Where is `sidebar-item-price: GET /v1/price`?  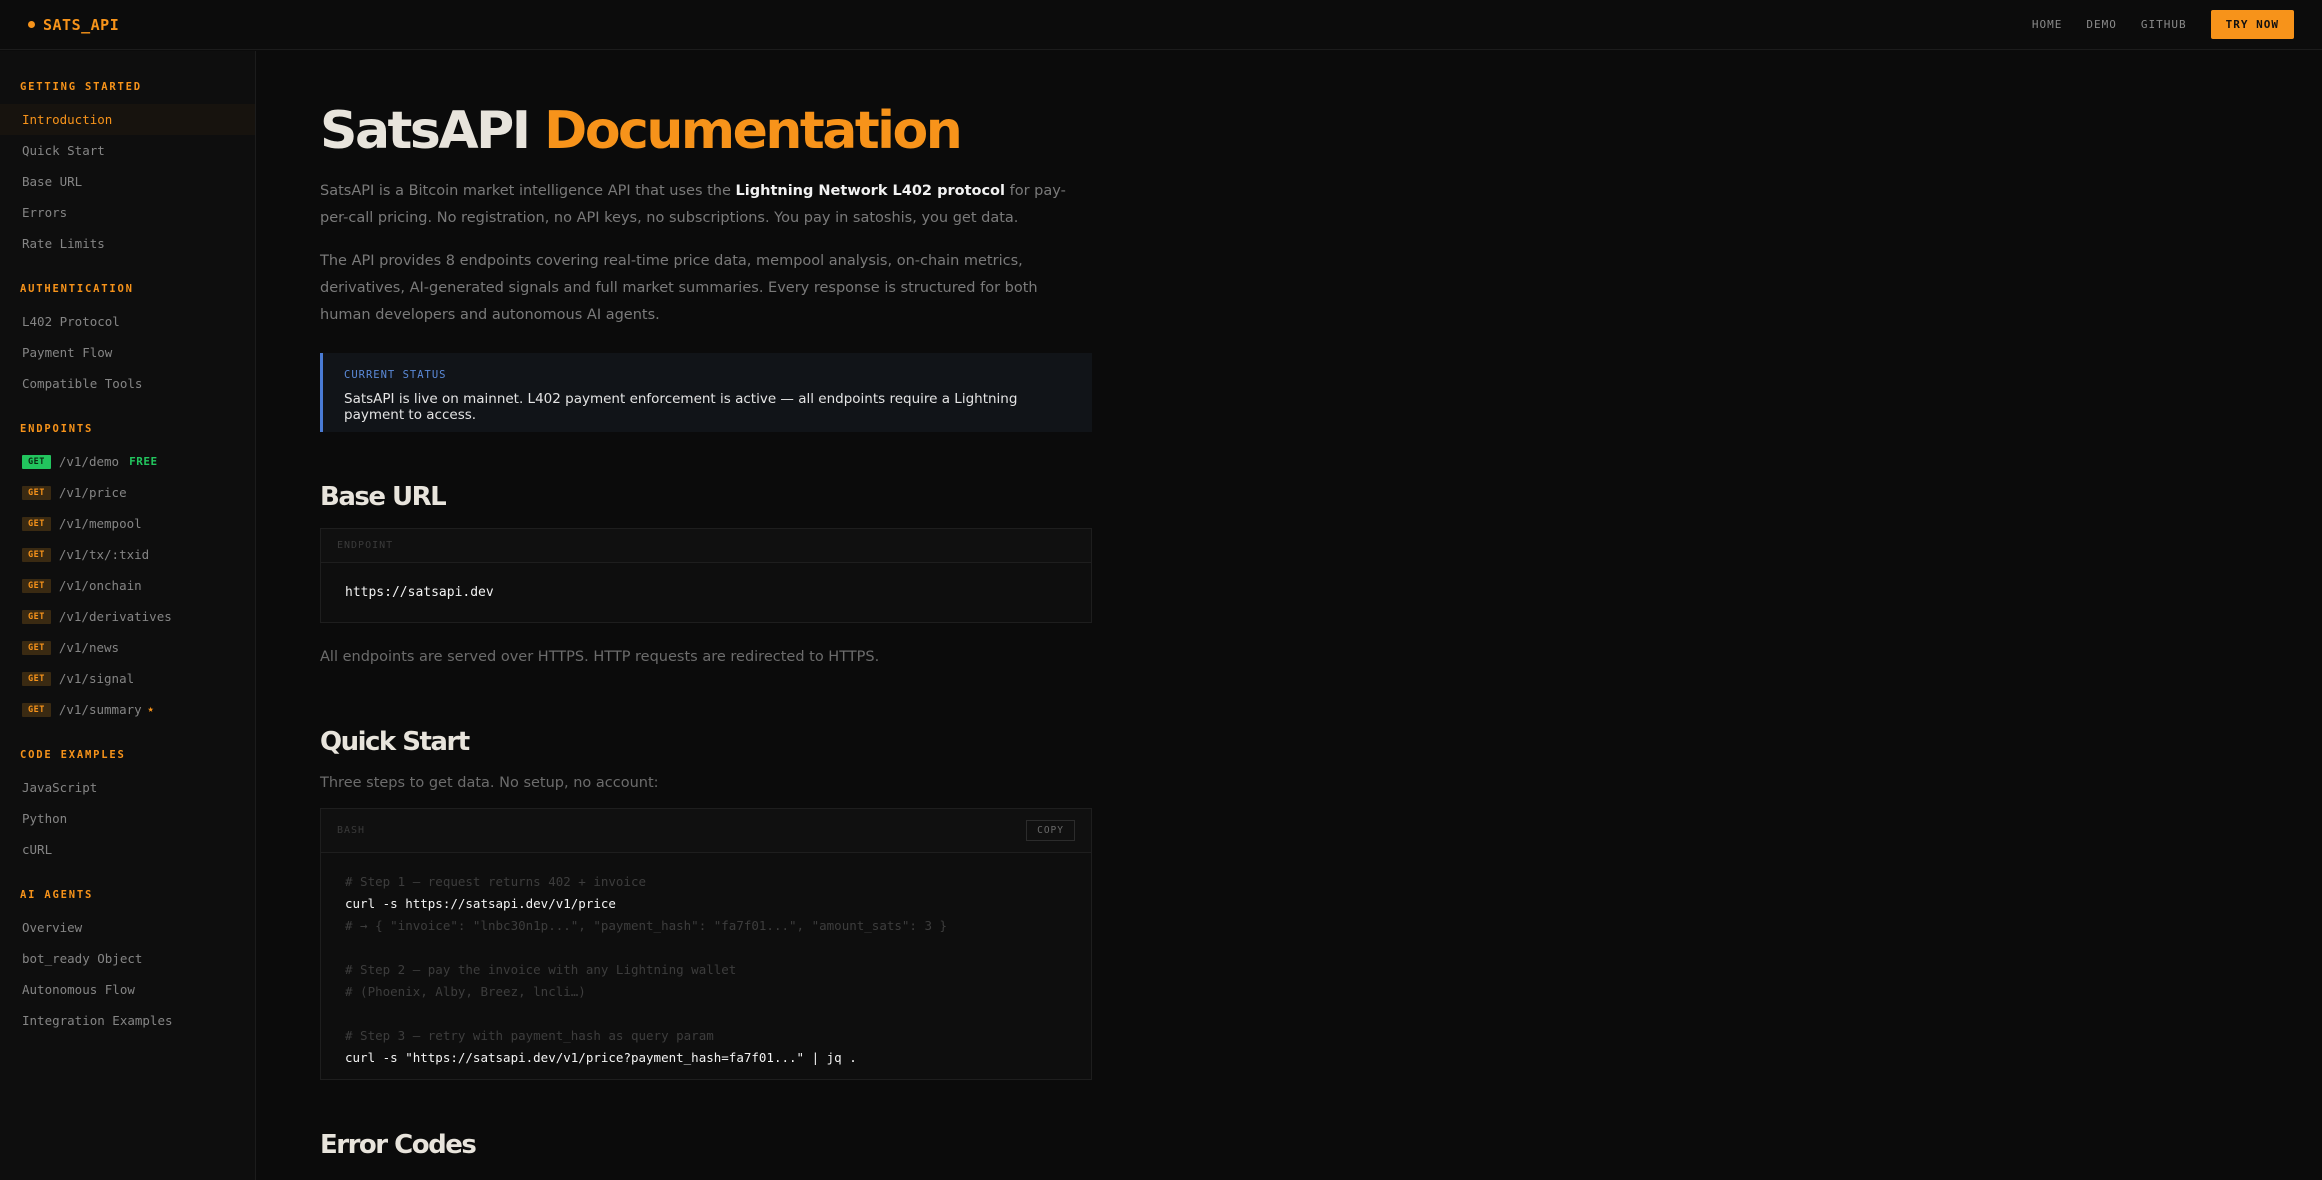 sidebar-item-price: GET /v1/price is located at coordinates (127, 492).